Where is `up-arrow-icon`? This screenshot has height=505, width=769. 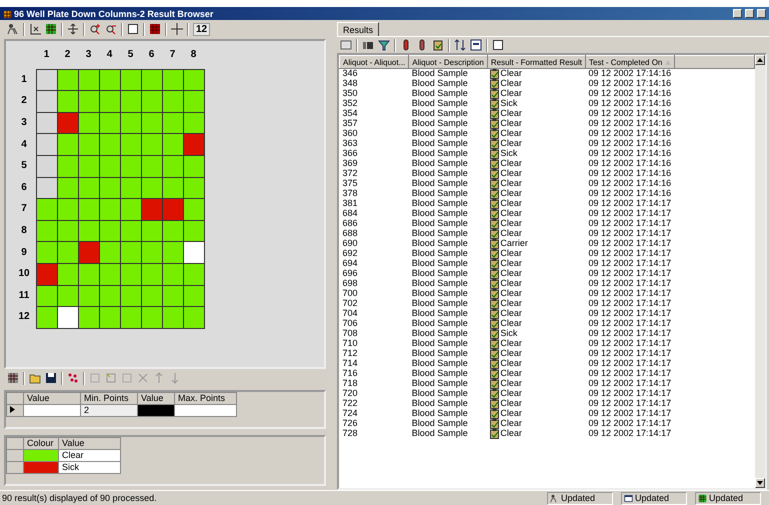
up-arrow-icon is located at coordinates (760, 60).